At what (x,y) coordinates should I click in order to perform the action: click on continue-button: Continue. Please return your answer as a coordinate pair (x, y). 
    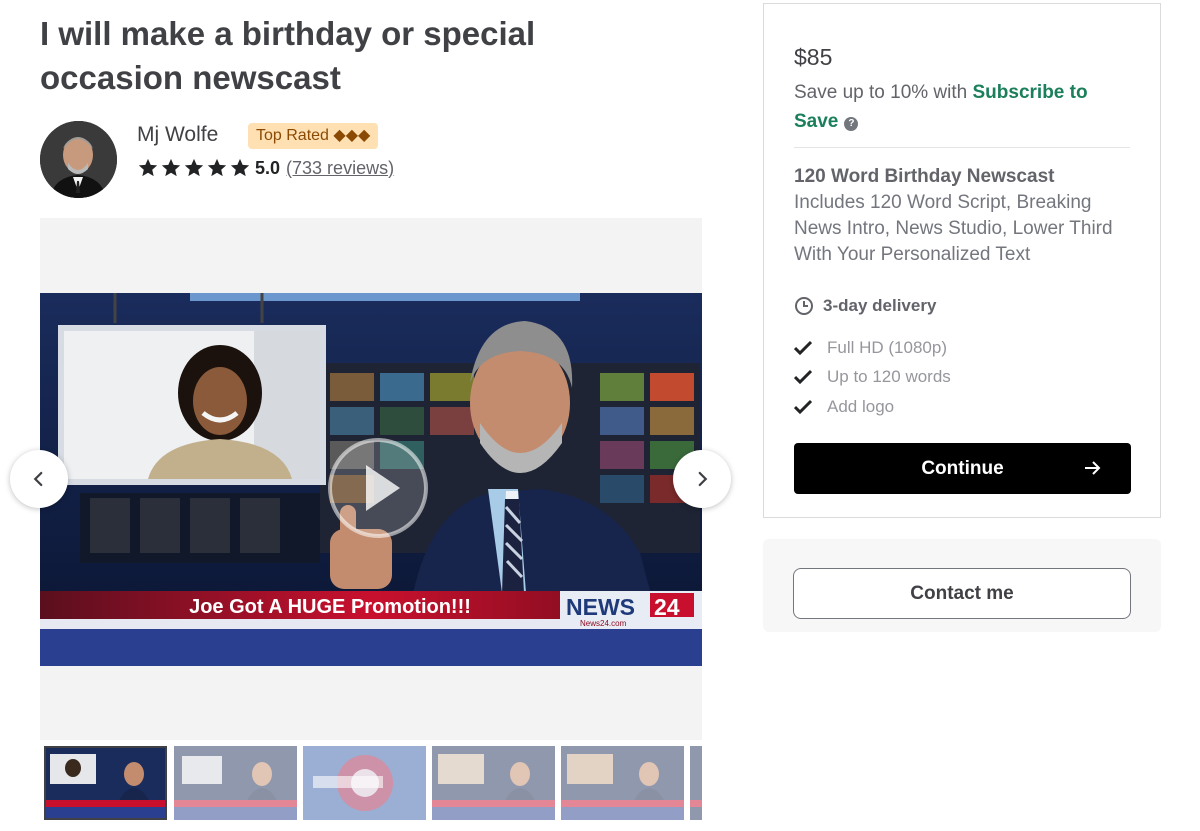
    Looking at the image, I should click on (962, 468).